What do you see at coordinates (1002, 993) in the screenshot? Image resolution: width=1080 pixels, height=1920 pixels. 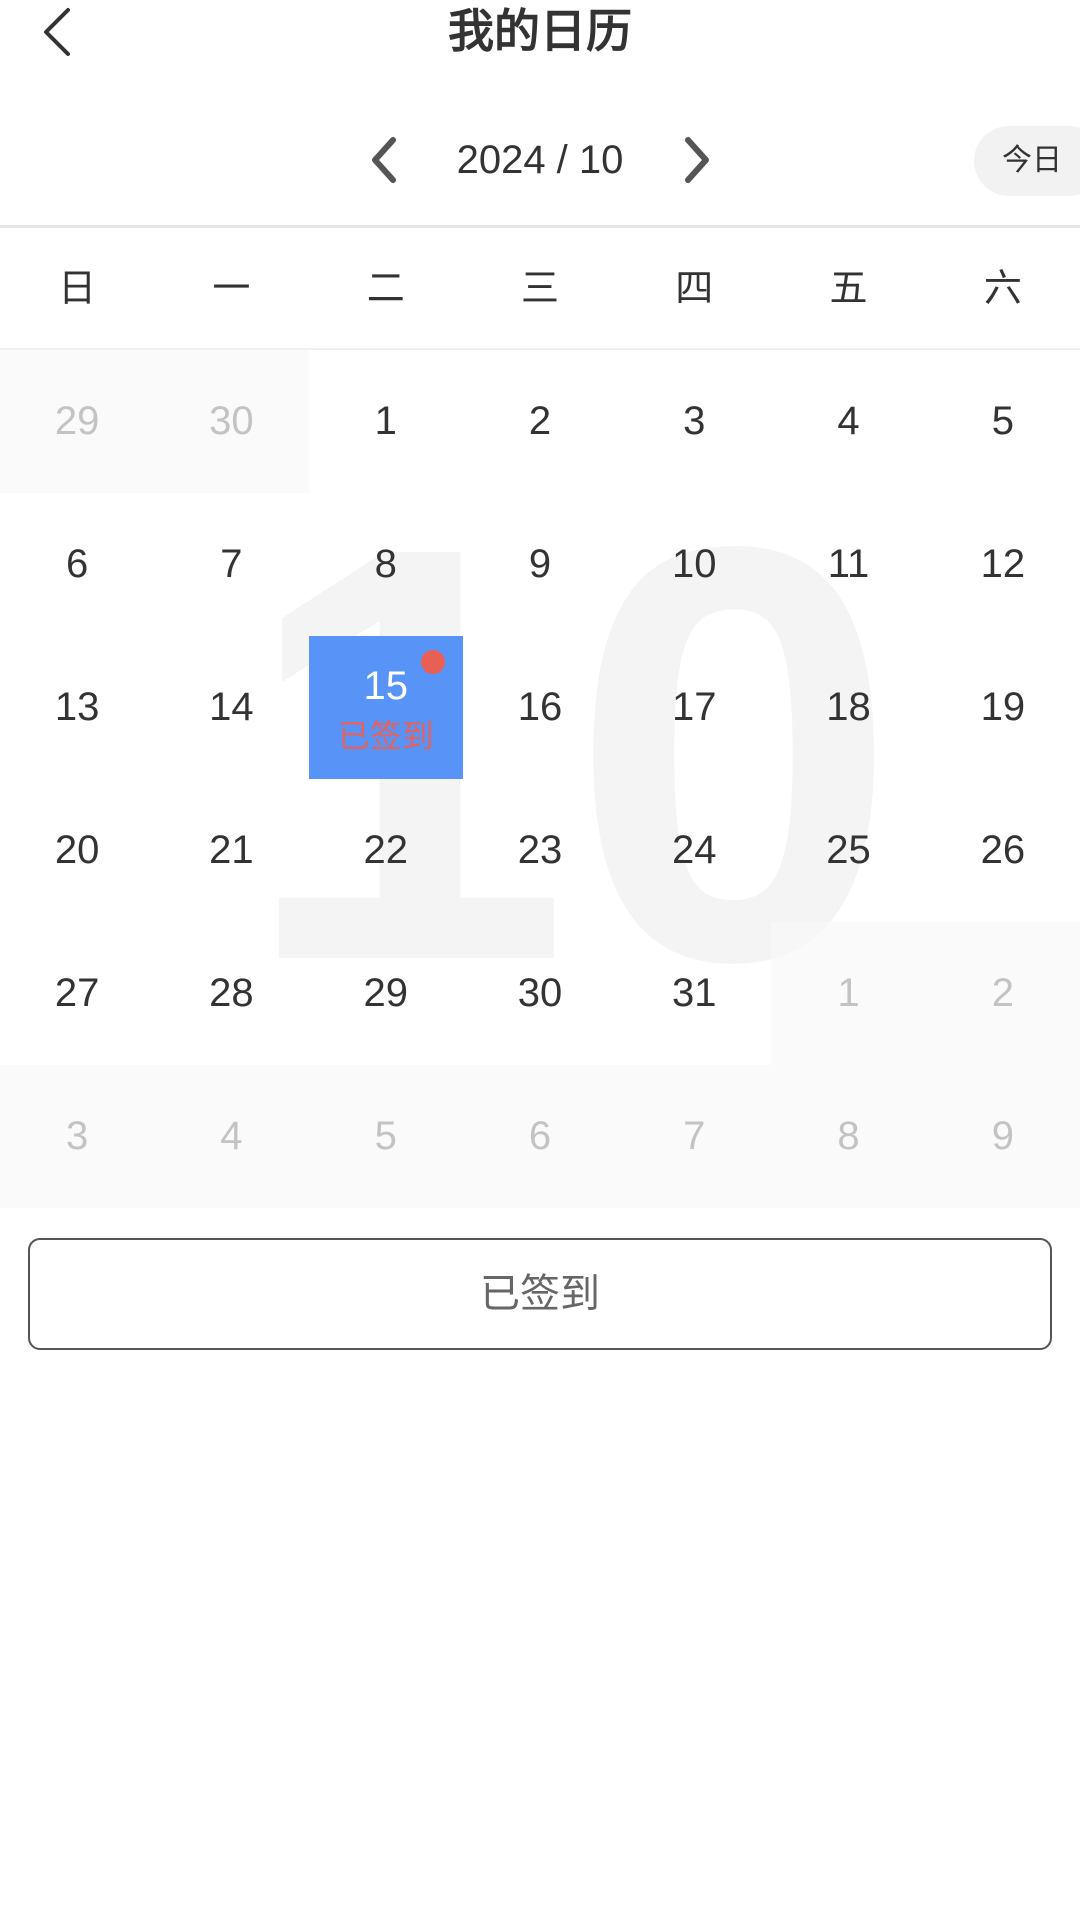 I see `day-cell-other-month: 2` at bounding box center [1002, 993].